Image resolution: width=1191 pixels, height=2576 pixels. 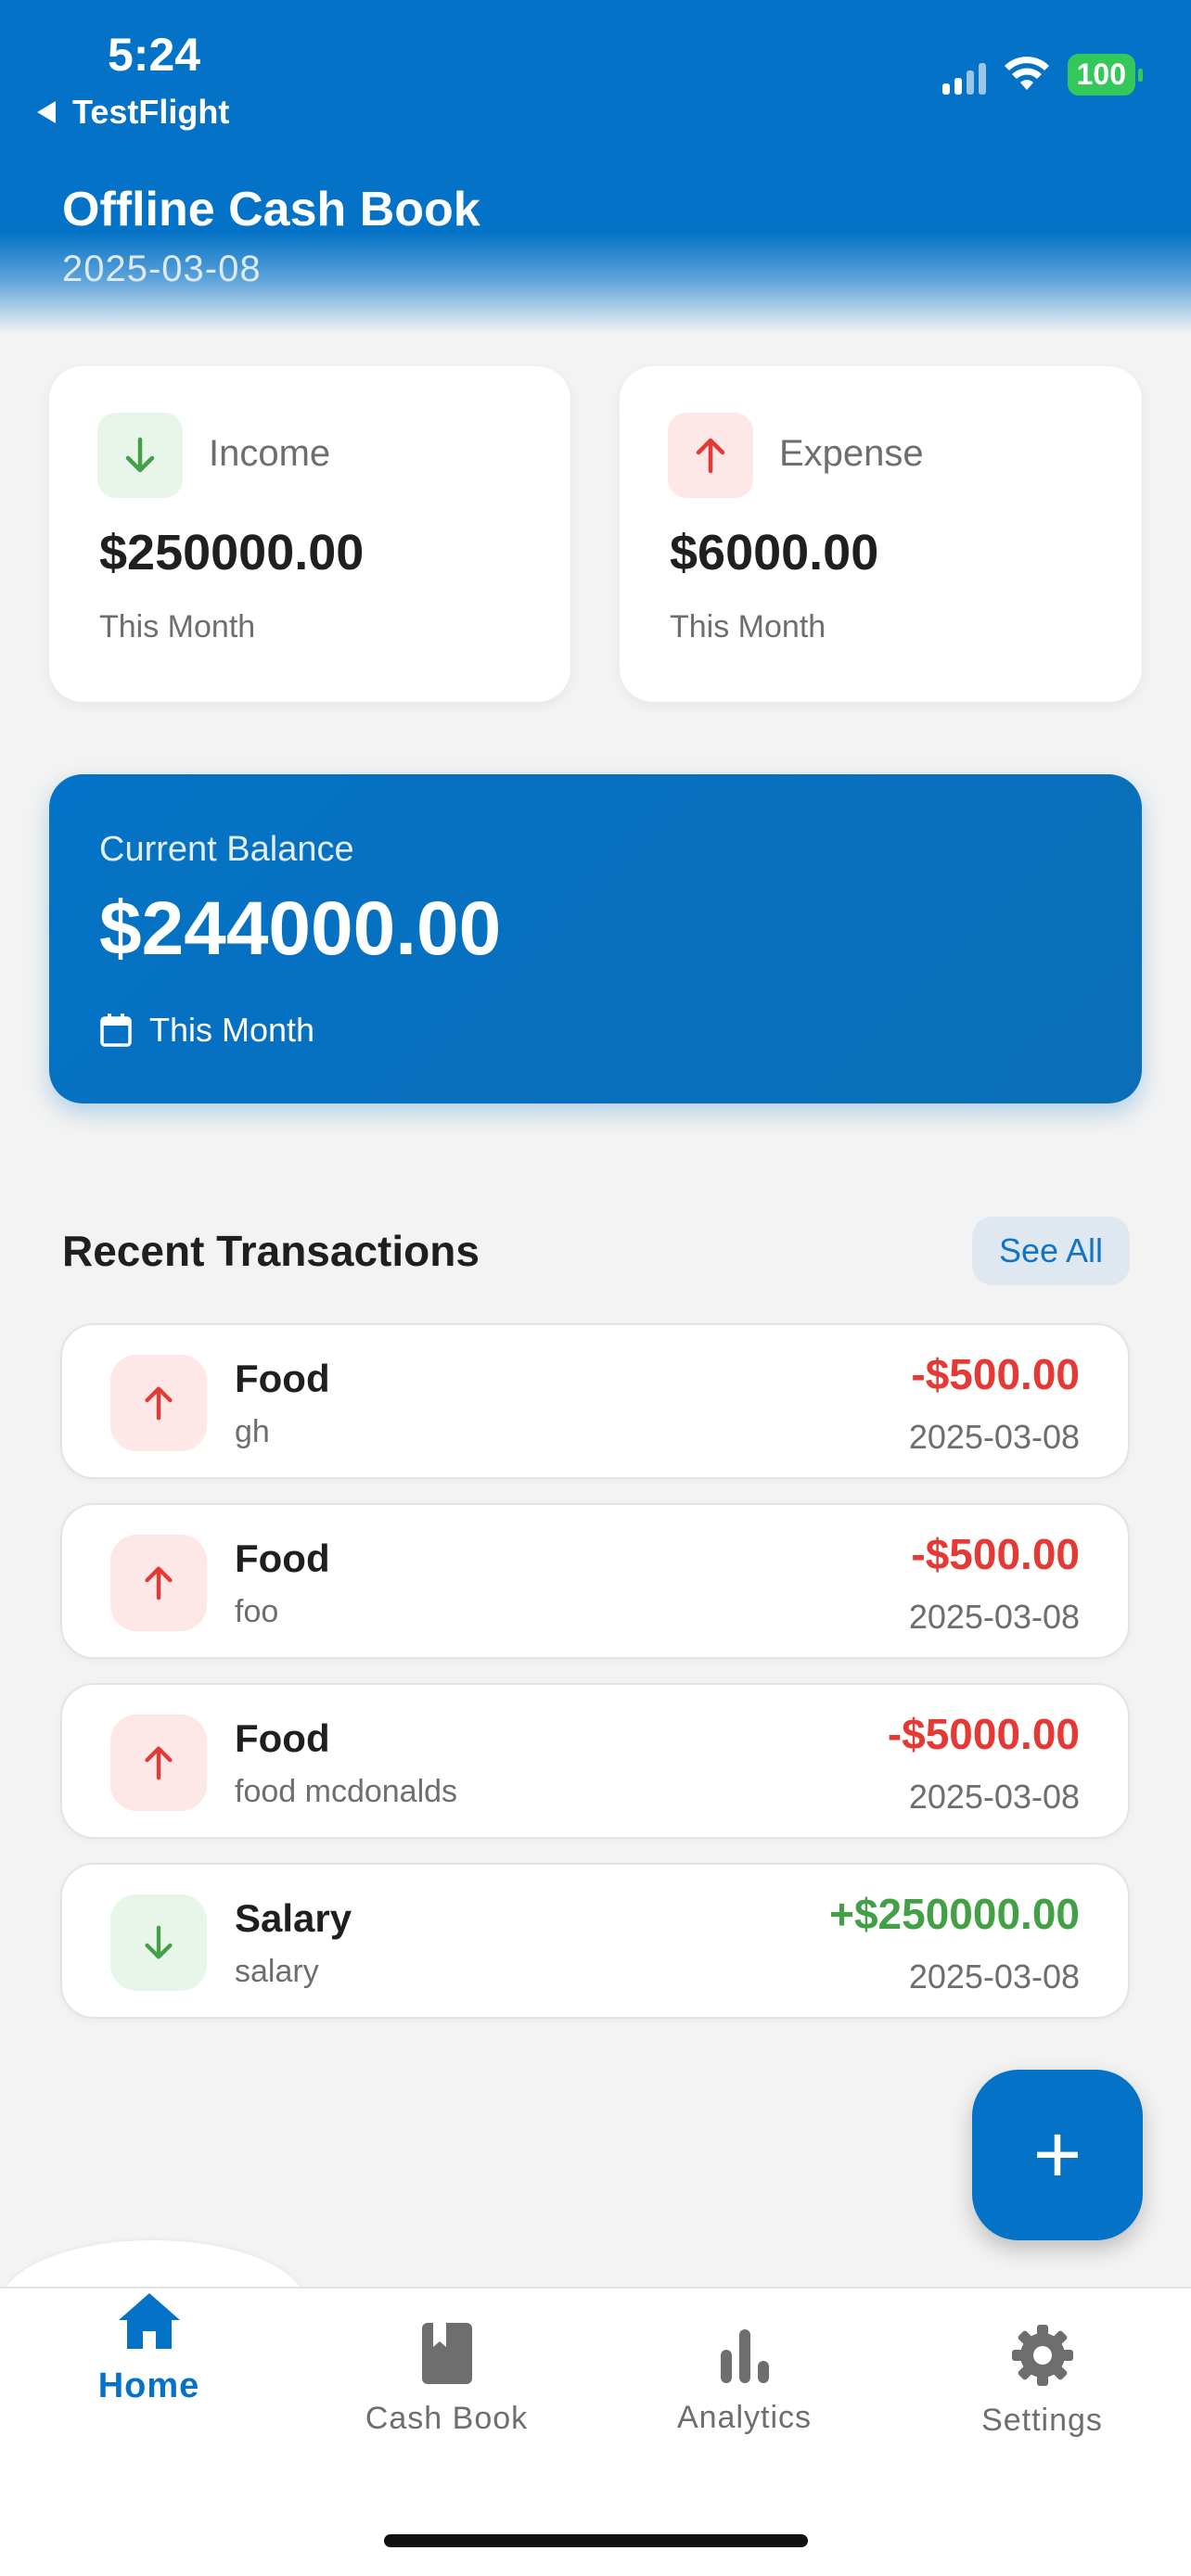 What do you see at coordinates (1042, 2355) in the screenshot?
I see `gear-icon` at bounding box center [1042, 2355].